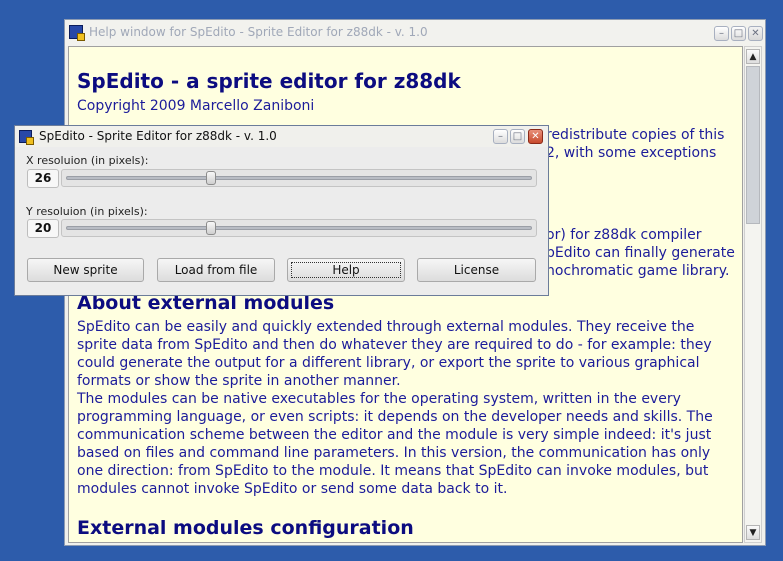 The width and height of the screenshot is (783, 561). What do you see at coordinates (753, 145) in the screenshot?
I see `scroll-thumb` at bounding box center [753, 145].